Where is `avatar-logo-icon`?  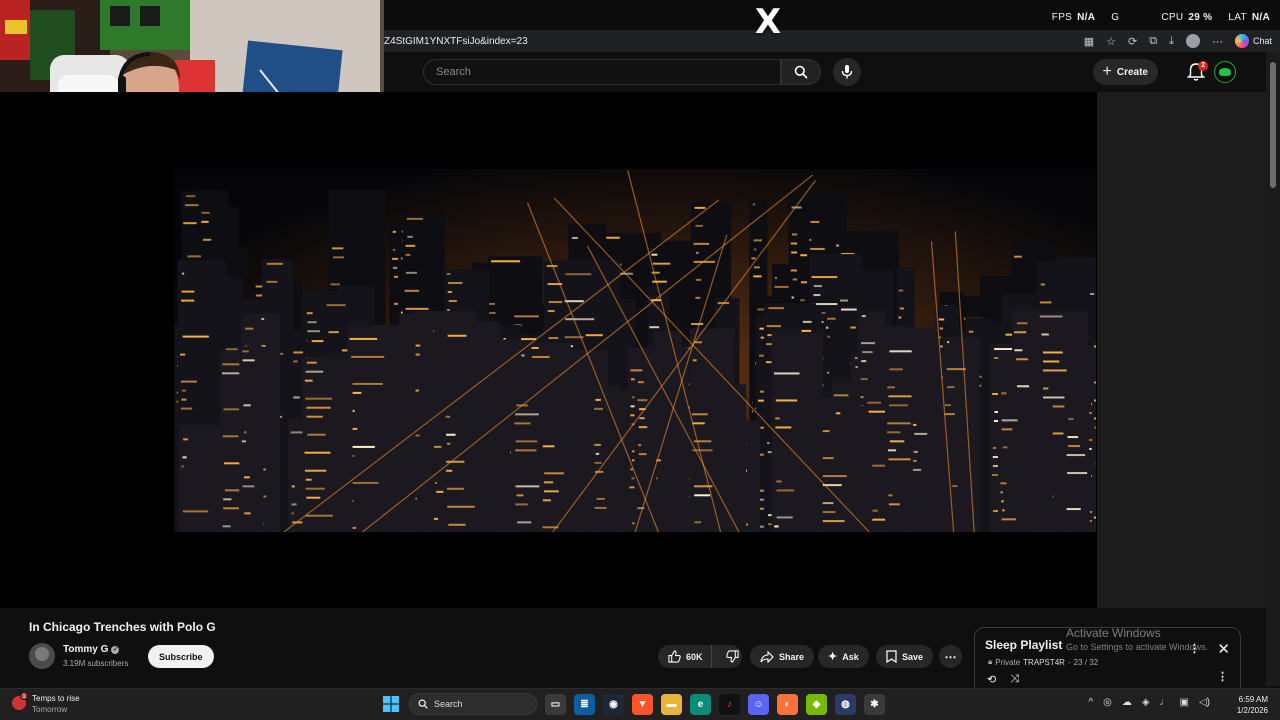 avatar-logo-icon is located at coordinates (1225, 72).